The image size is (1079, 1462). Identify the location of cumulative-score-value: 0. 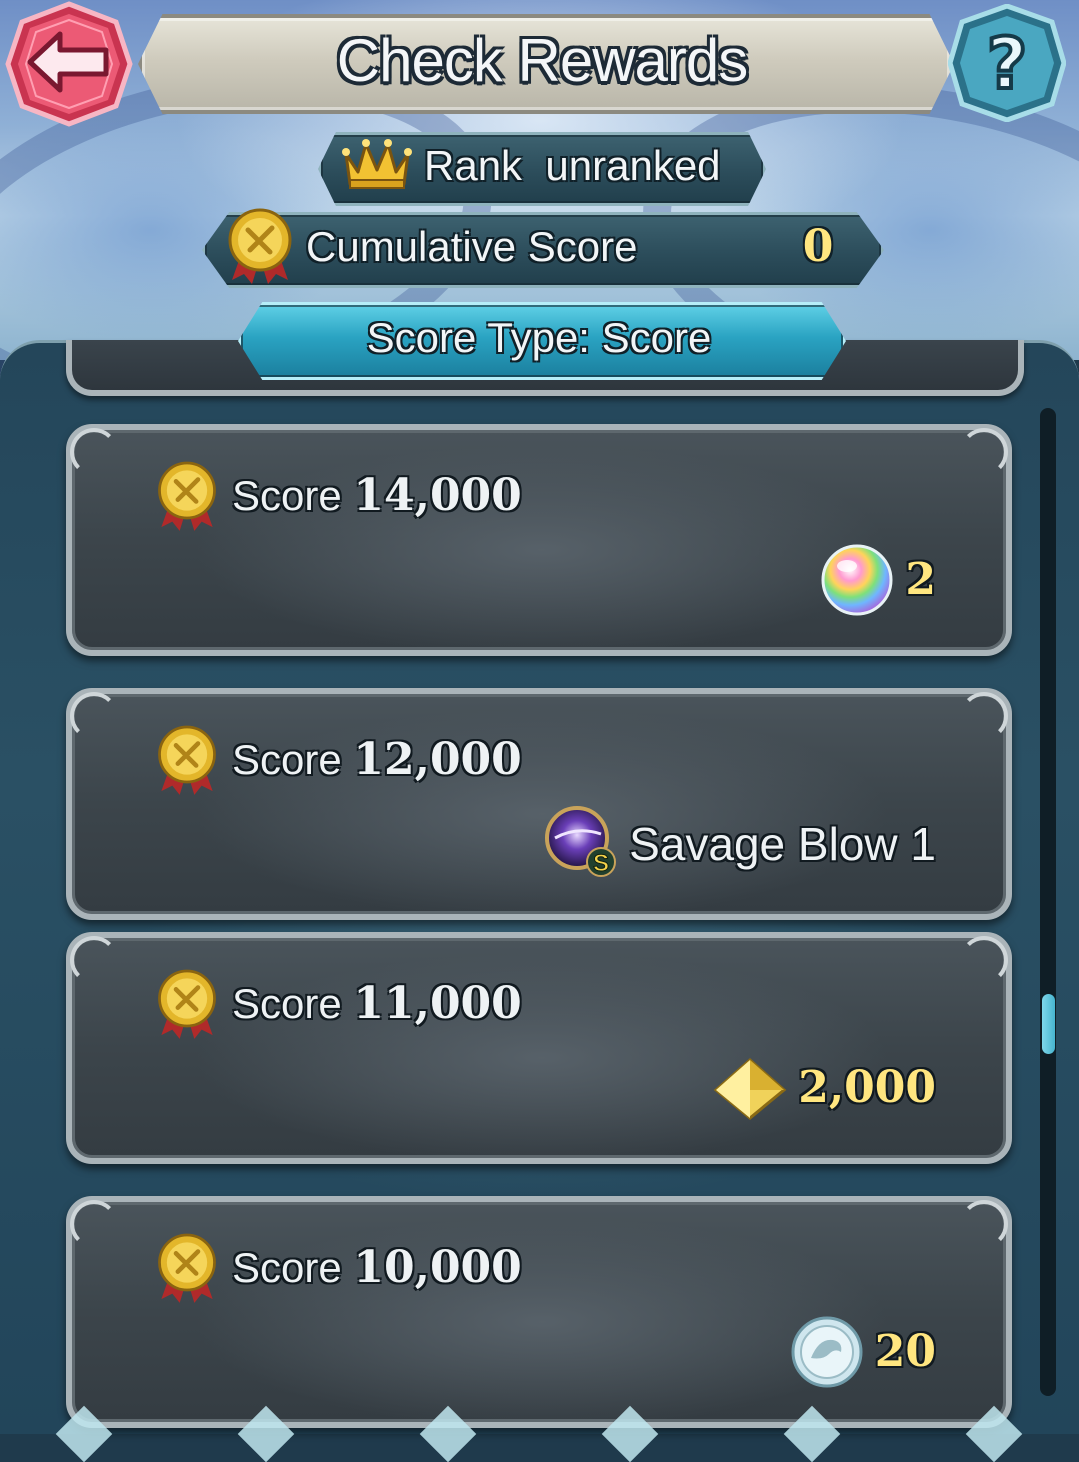
(818, 246).